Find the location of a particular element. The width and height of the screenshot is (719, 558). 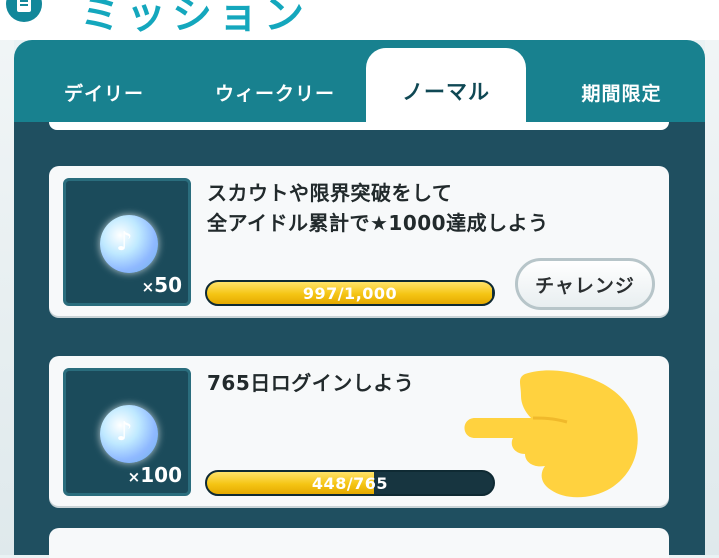

progress-bar: 997/1,000 is located at coordinates (350, 293).